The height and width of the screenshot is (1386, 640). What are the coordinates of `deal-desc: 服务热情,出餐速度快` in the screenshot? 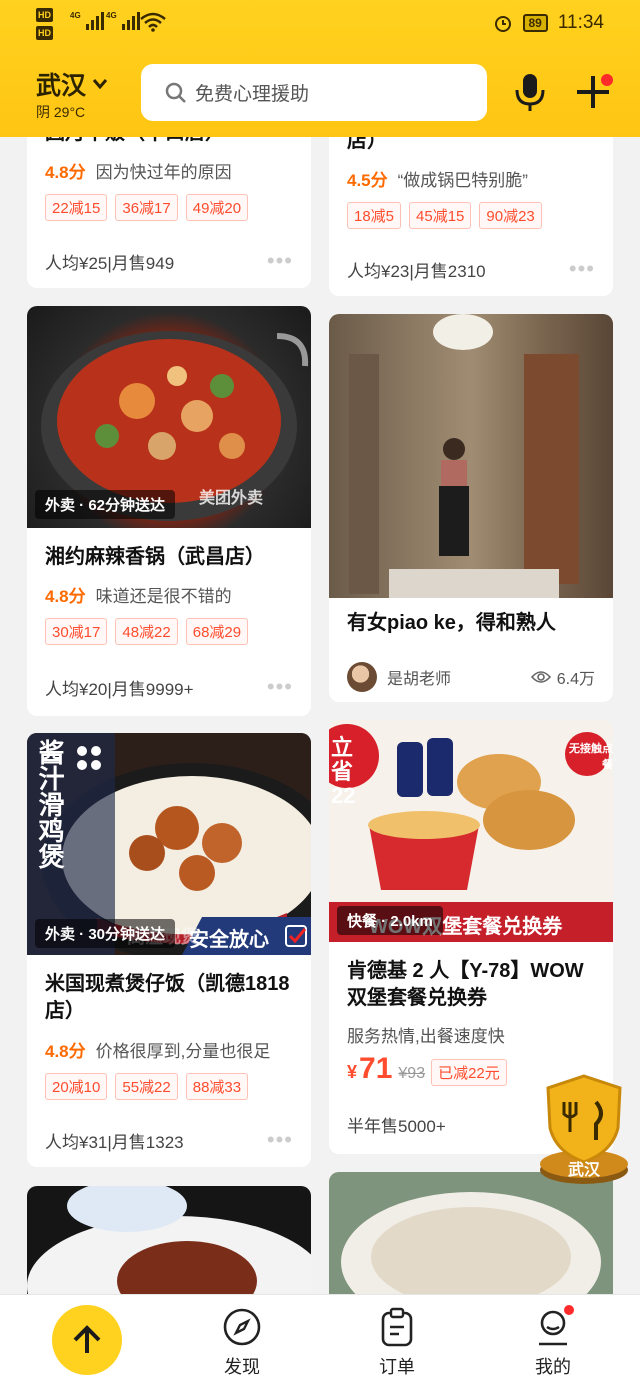 It's located at (426, 1036).